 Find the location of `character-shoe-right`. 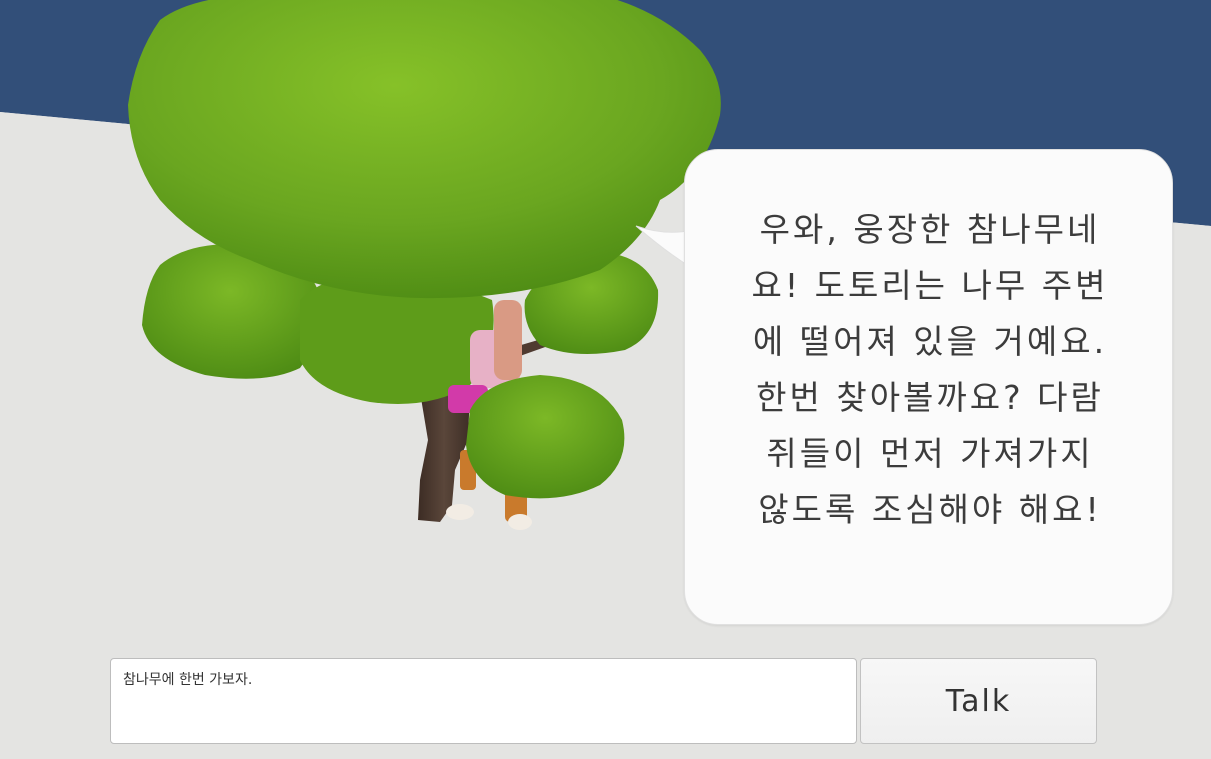

character-shoe-right is located at coordinates (520, 522).